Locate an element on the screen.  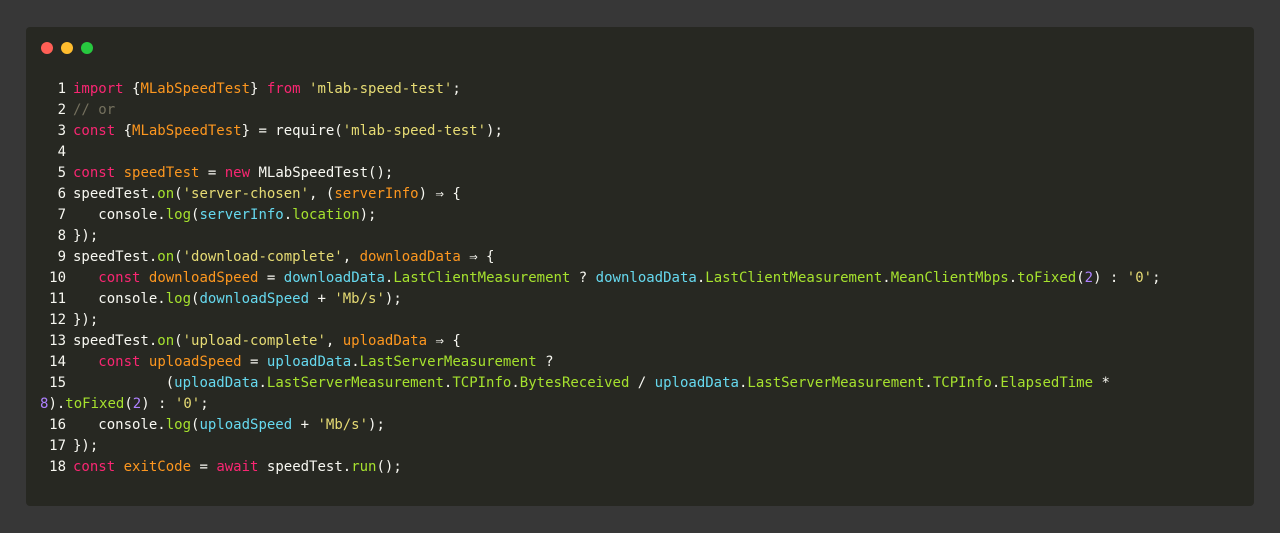
code-text: }); is located at coordinates (85, 320).